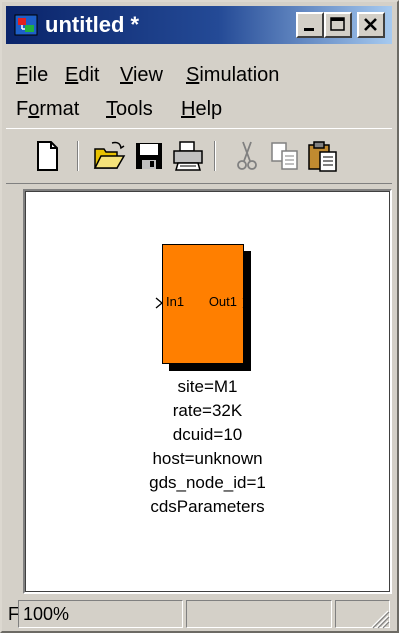  Describe the element at coordinates (199, 25) in the screenshot. I see `title-bar: untitled *` at that location.